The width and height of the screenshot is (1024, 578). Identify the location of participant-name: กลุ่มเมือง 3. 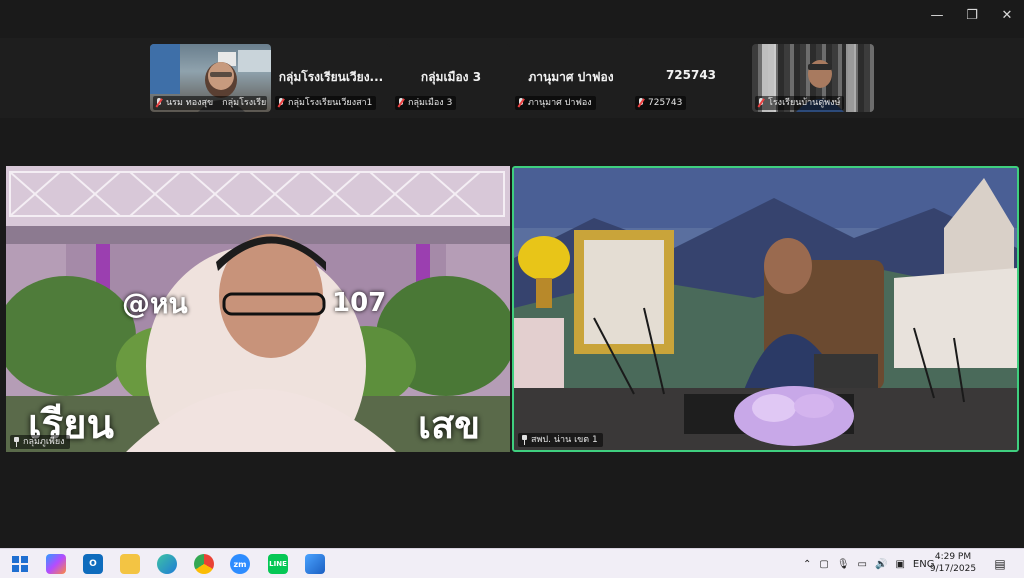
(430, 103).